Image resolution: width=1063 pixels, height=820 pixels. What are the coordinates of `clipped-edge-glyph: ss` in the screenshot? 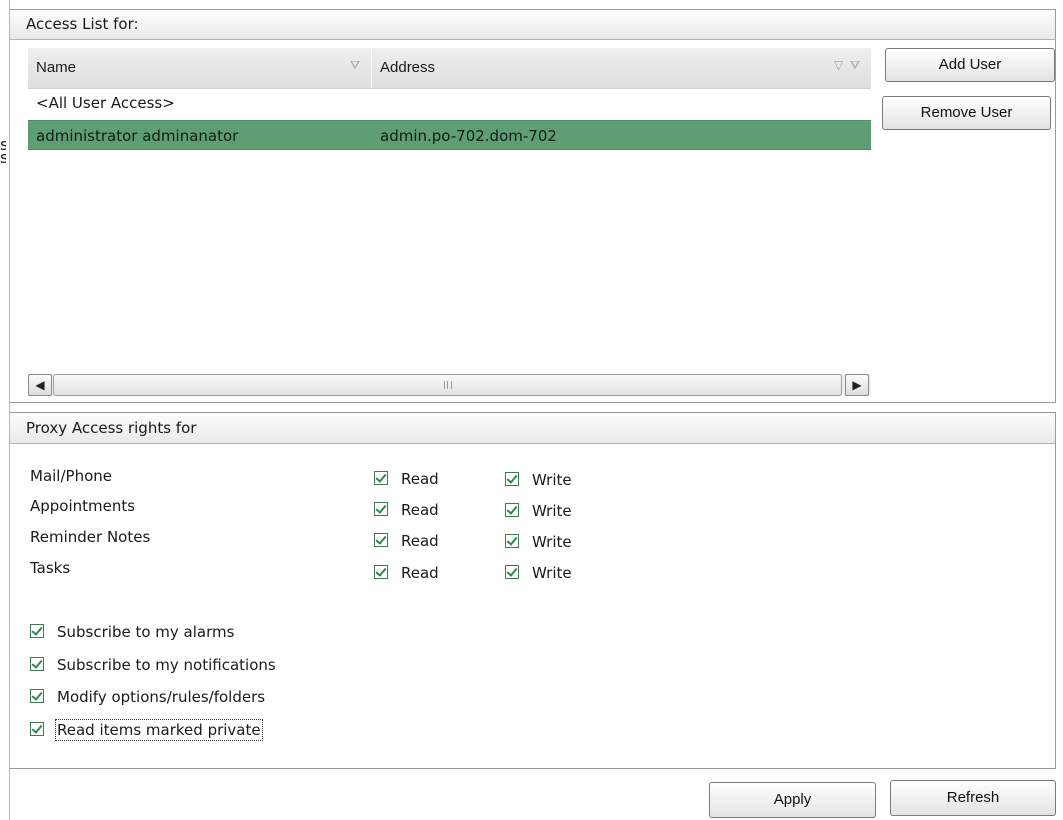 It's located at (3, 151).